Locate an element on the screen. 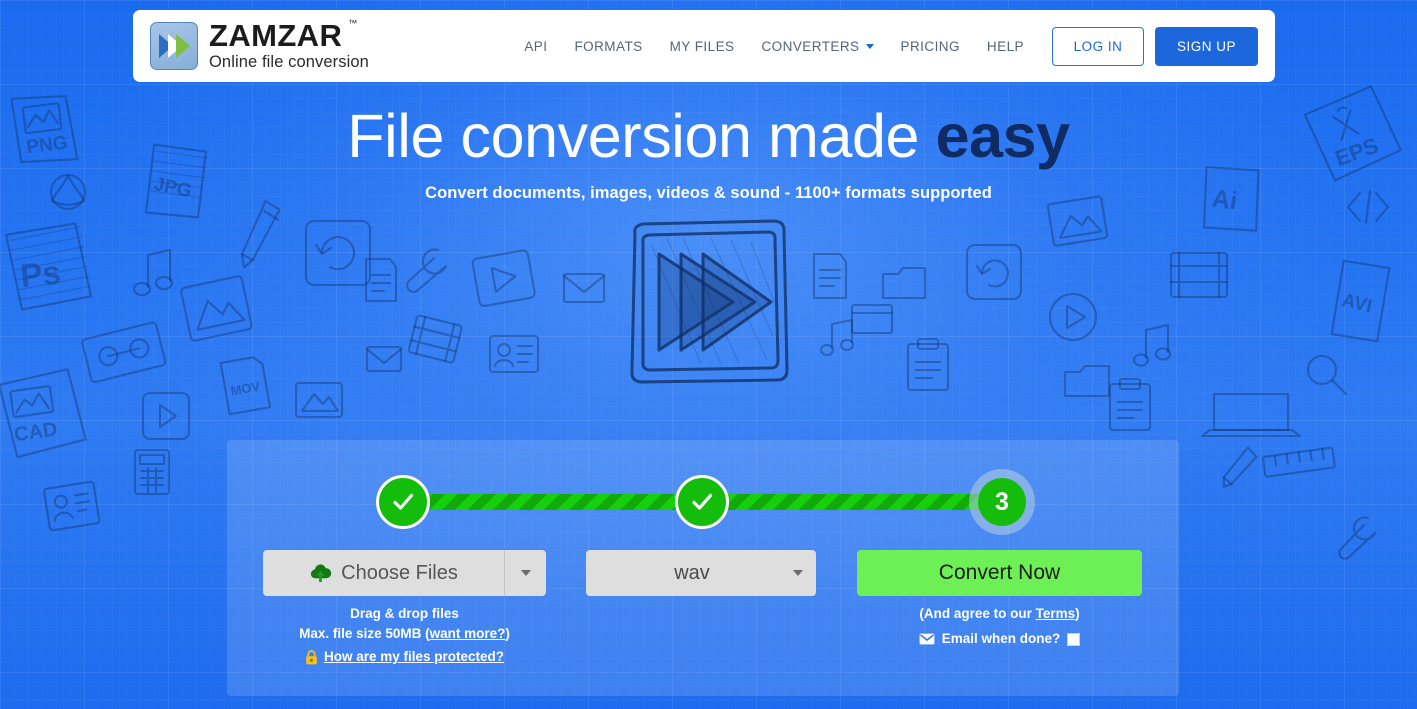 The height and width of the screenshot is (709, 1417). cloud-upload-icon is located at coordinates (321, 573).